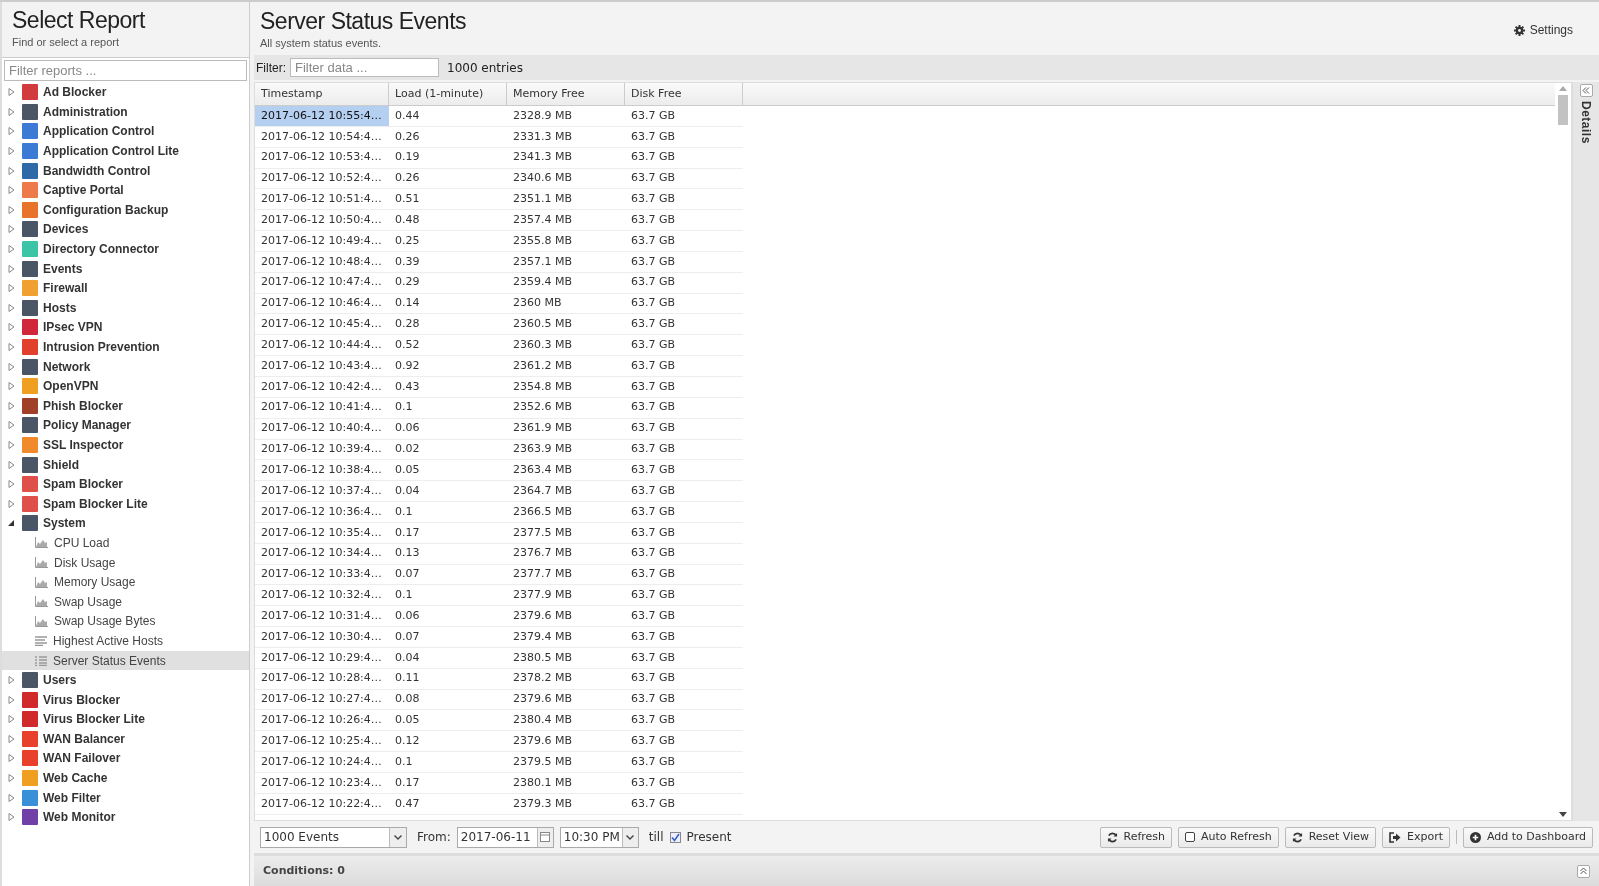 Image resolution: width=1599 pixels, height=886 pixels. I want to click on toolbar-button: Reset View, so click(1330, 837).